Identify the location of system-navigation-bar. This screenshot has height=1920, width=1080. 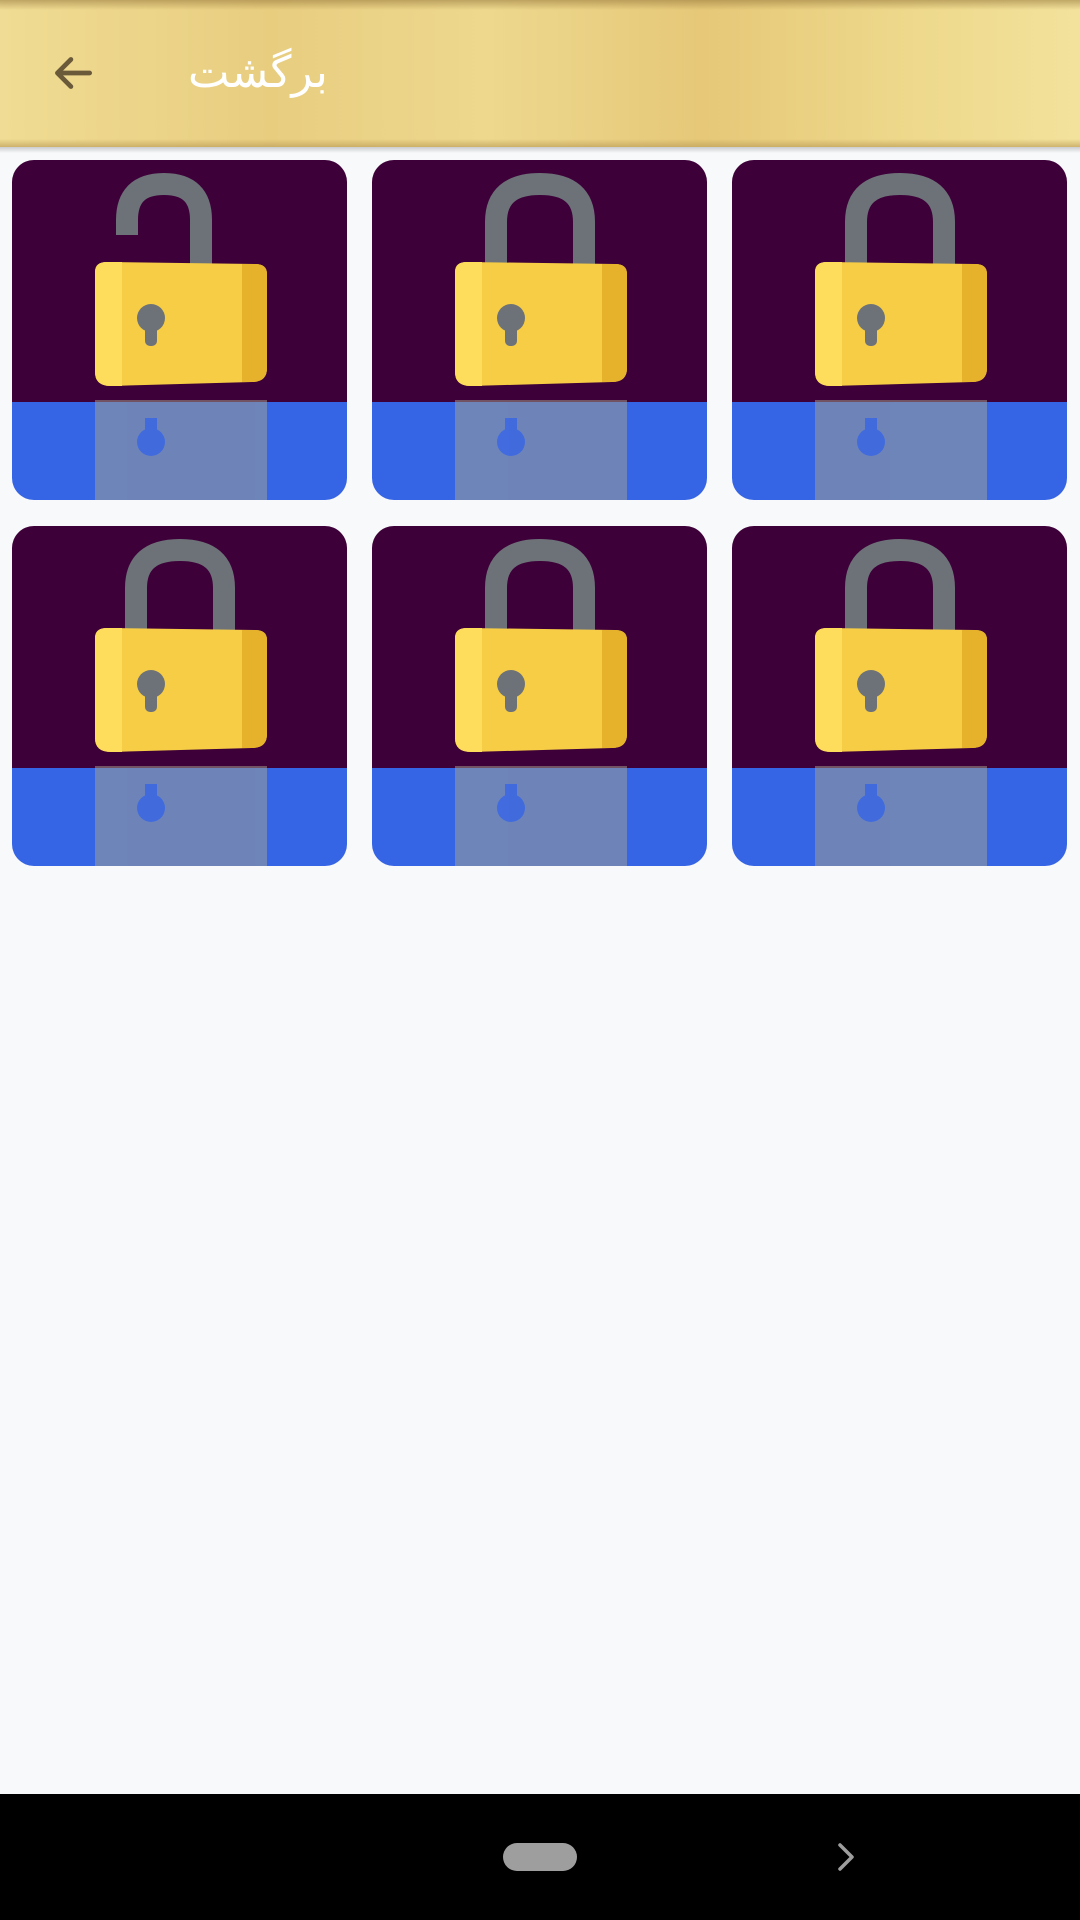
(540, 1857).